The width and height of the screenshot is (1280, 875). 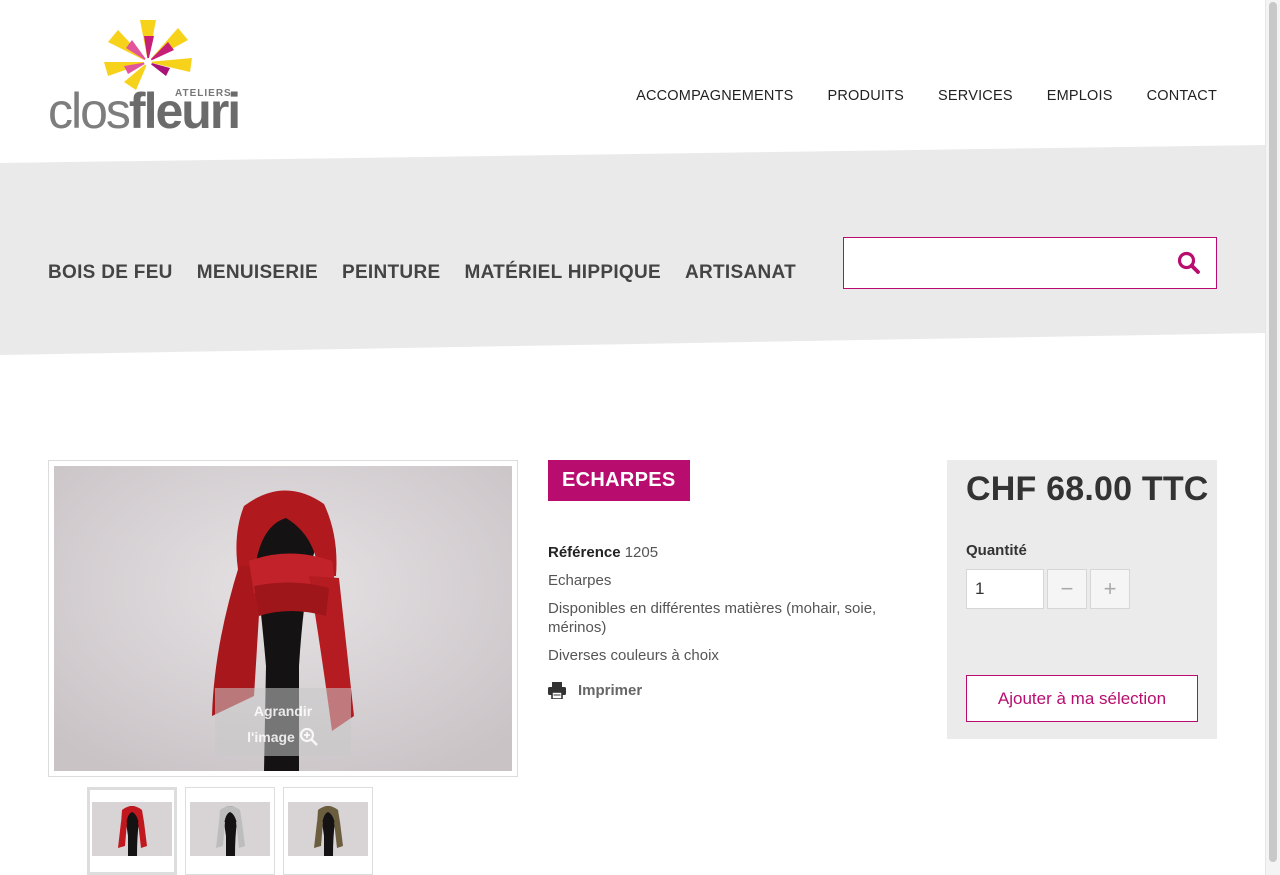 I want to click on logo-wordmark-part2: fleuri, so click(x=184, y=111).